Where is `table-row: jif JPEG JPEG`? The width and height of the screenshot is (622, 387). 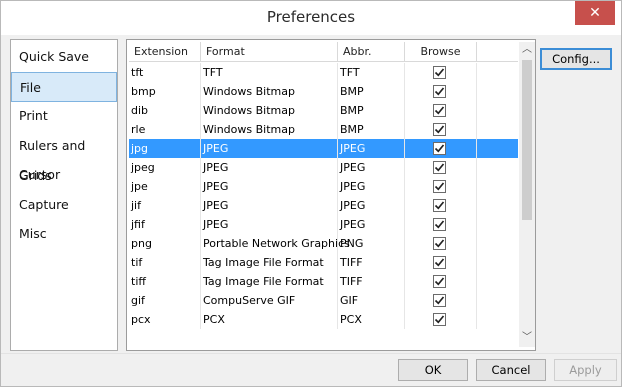 table-row: jif JPEG JPEG is located at coordinates (323, 205).